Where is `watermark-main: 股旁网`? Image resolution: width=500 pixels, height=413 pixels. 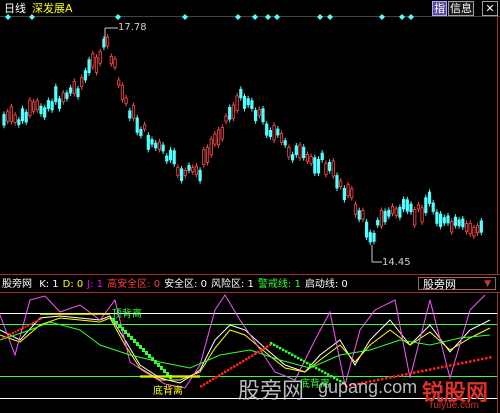 watermark-main: 股旁网 is located at coordinates (271, 390).